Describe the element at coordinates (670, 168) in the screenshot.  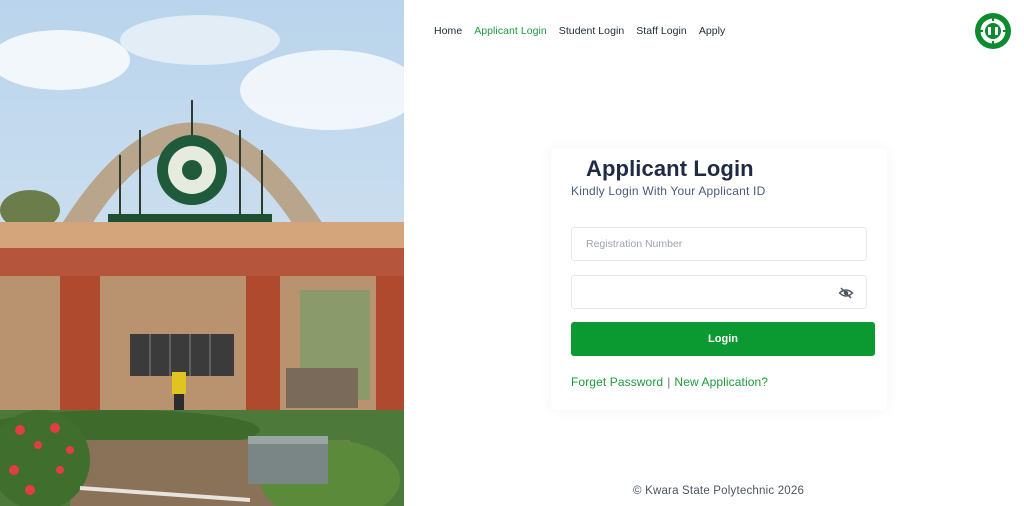
I see `page-title: Applicant Login` at that location.